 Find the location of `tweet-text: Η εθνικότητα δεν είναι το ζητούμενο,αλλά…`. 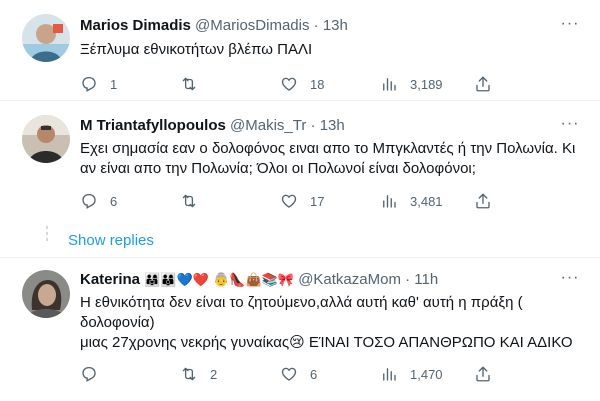

tweet-text: Η εθνικότητα δεν είναι το ζητούμενο,αλλά… is located at coordinates (335, 323).